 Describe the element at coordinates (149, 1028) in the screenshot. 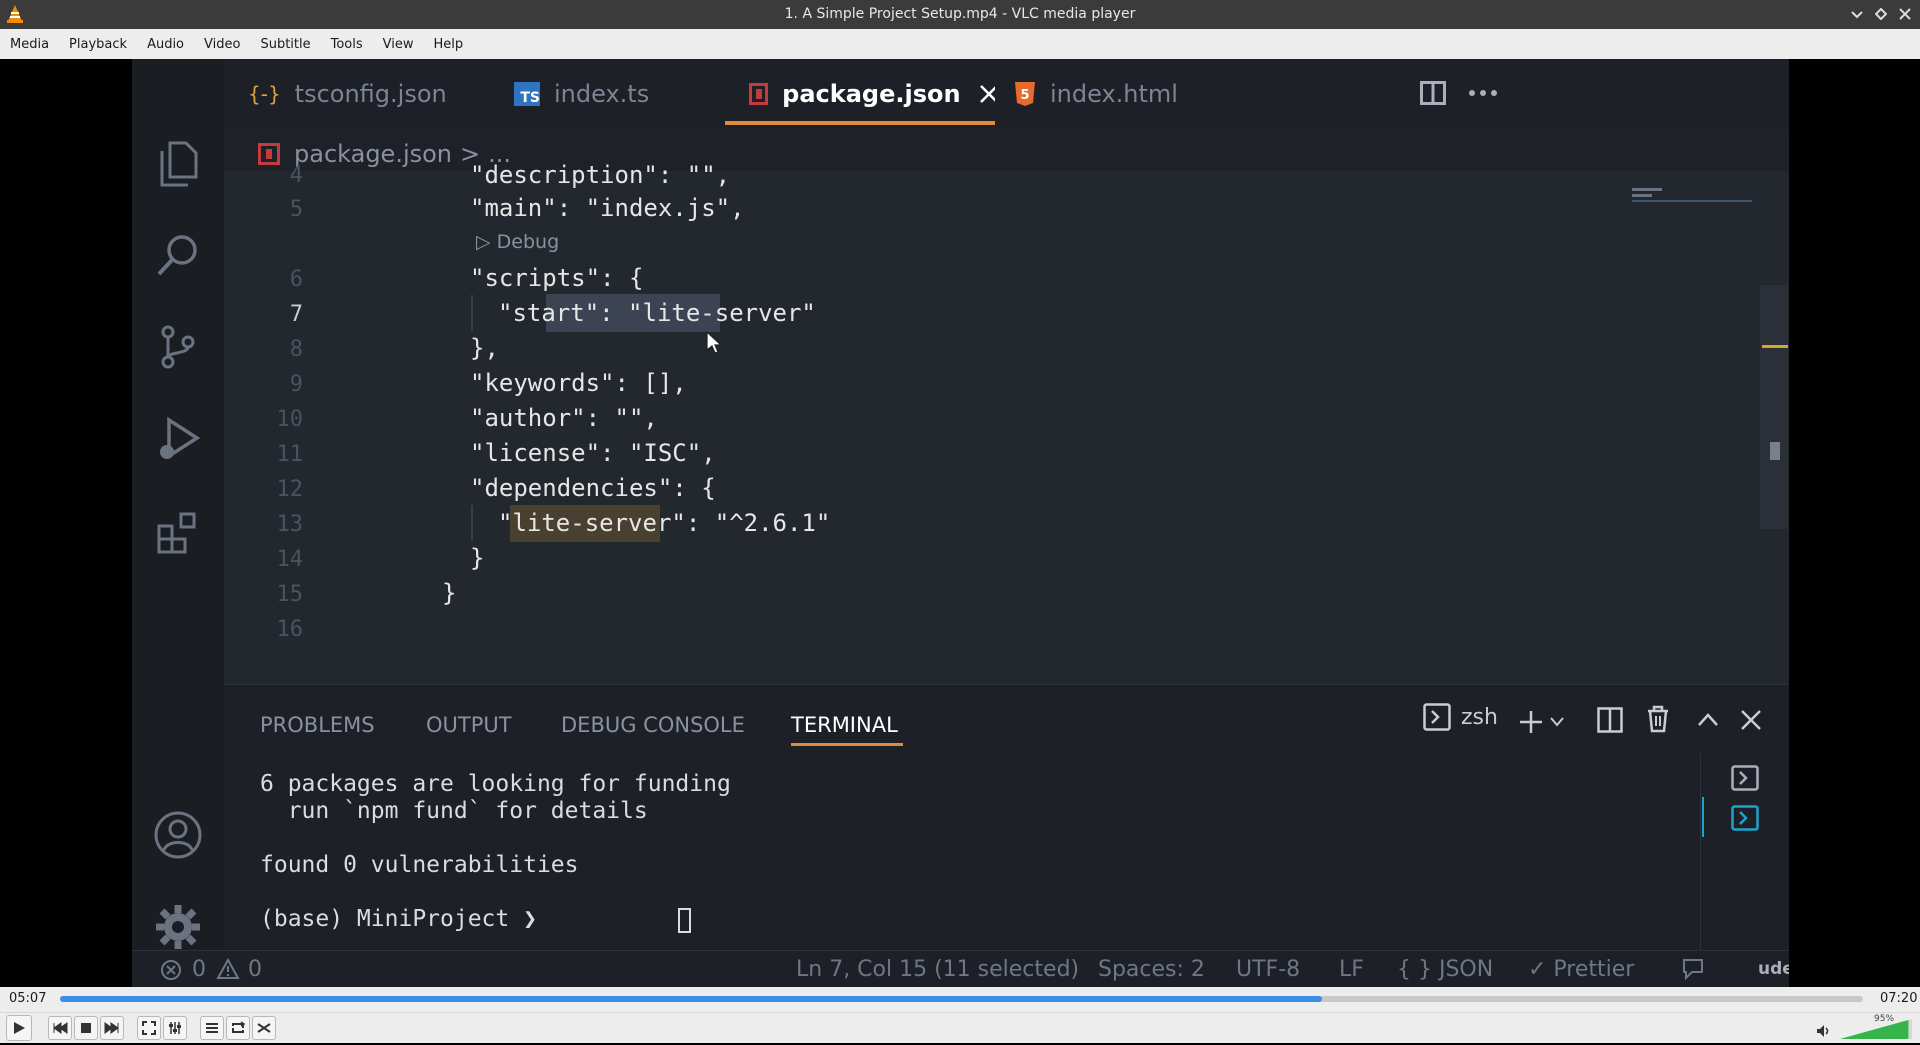

I see `fullscreen-button` at that location.